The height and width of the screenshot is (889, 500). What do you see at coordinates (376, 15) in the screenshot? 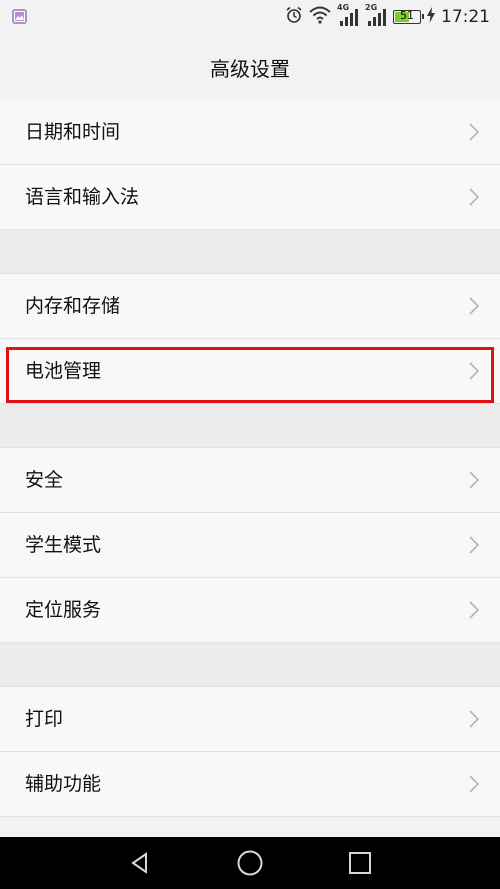
I see `signal-icon: 2G` at bounding box center [376, 15].